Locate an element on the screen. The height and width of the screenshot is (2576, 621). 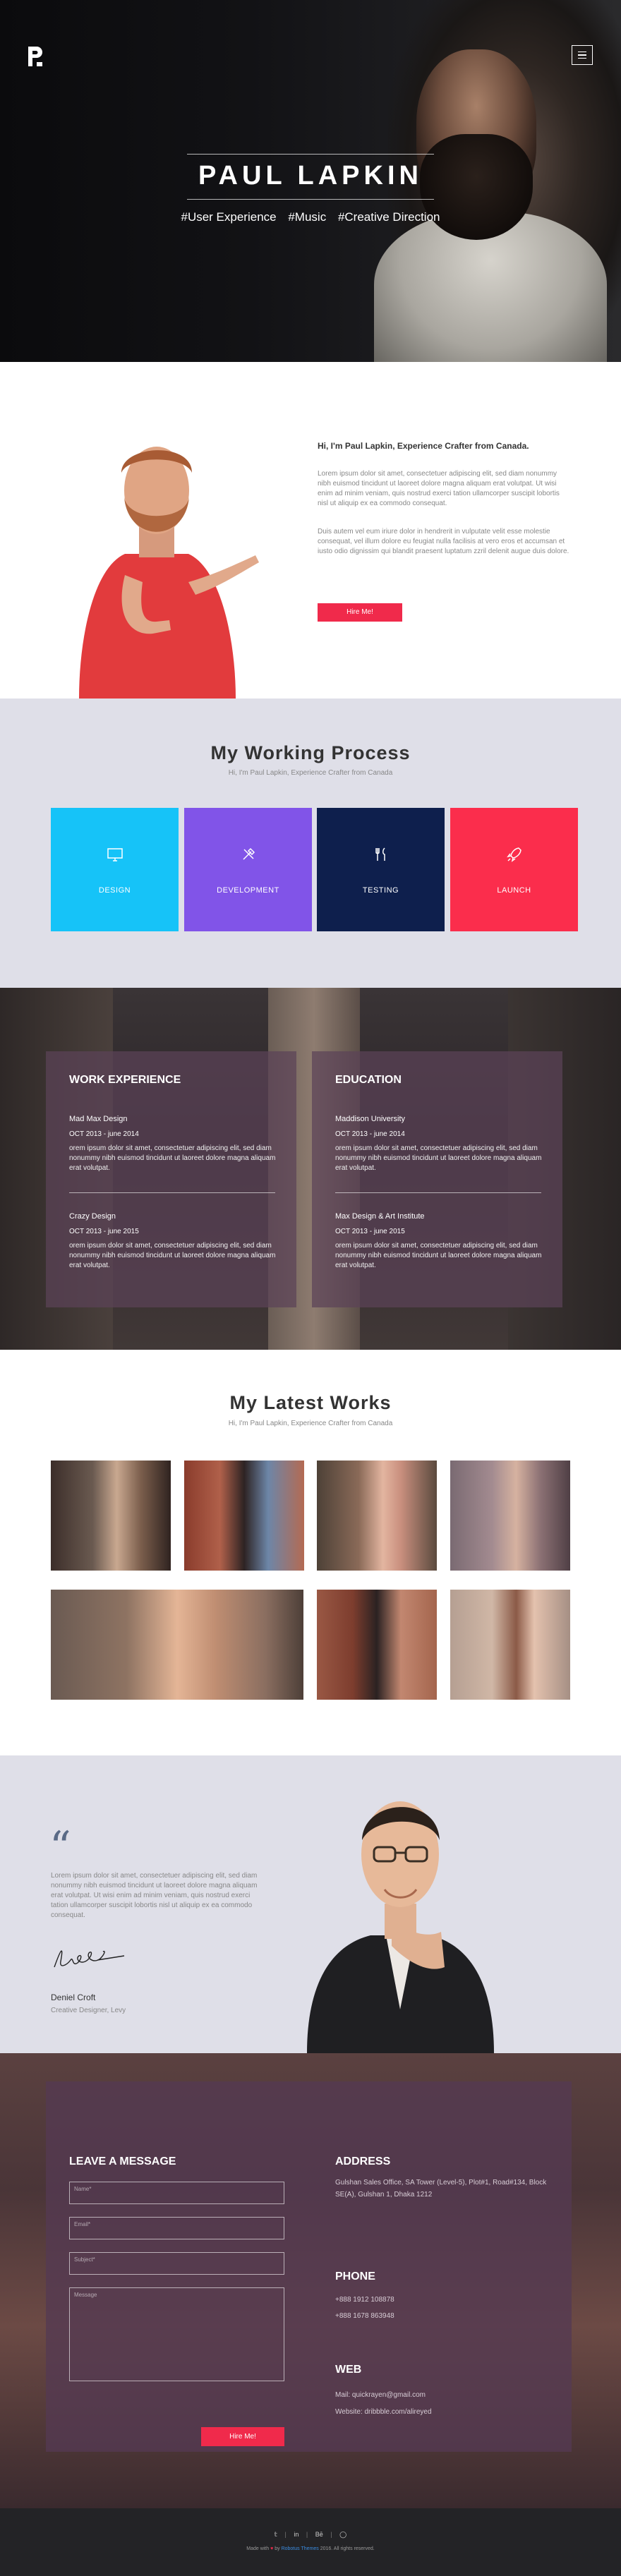
copyright-rights: 2016. All rights reserved. is located at coordinates (347, 2549).